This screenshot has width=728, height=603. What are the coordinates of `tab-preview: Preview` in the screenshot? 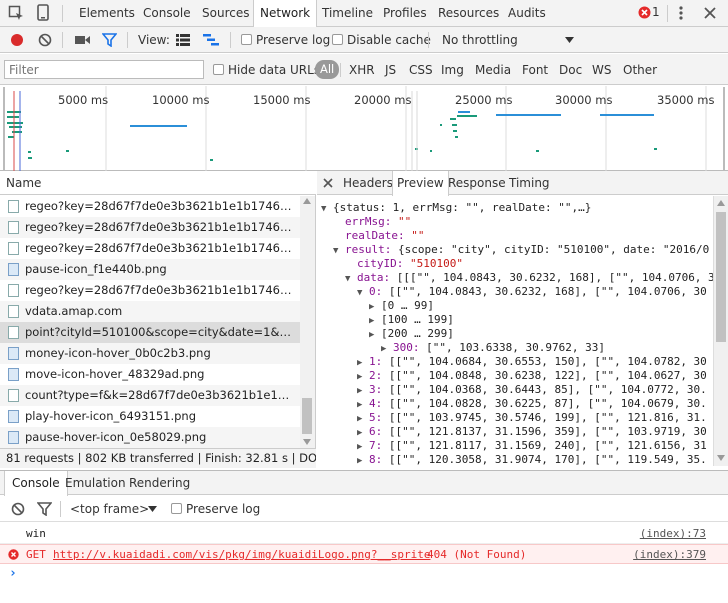 It's located at (420, 183).